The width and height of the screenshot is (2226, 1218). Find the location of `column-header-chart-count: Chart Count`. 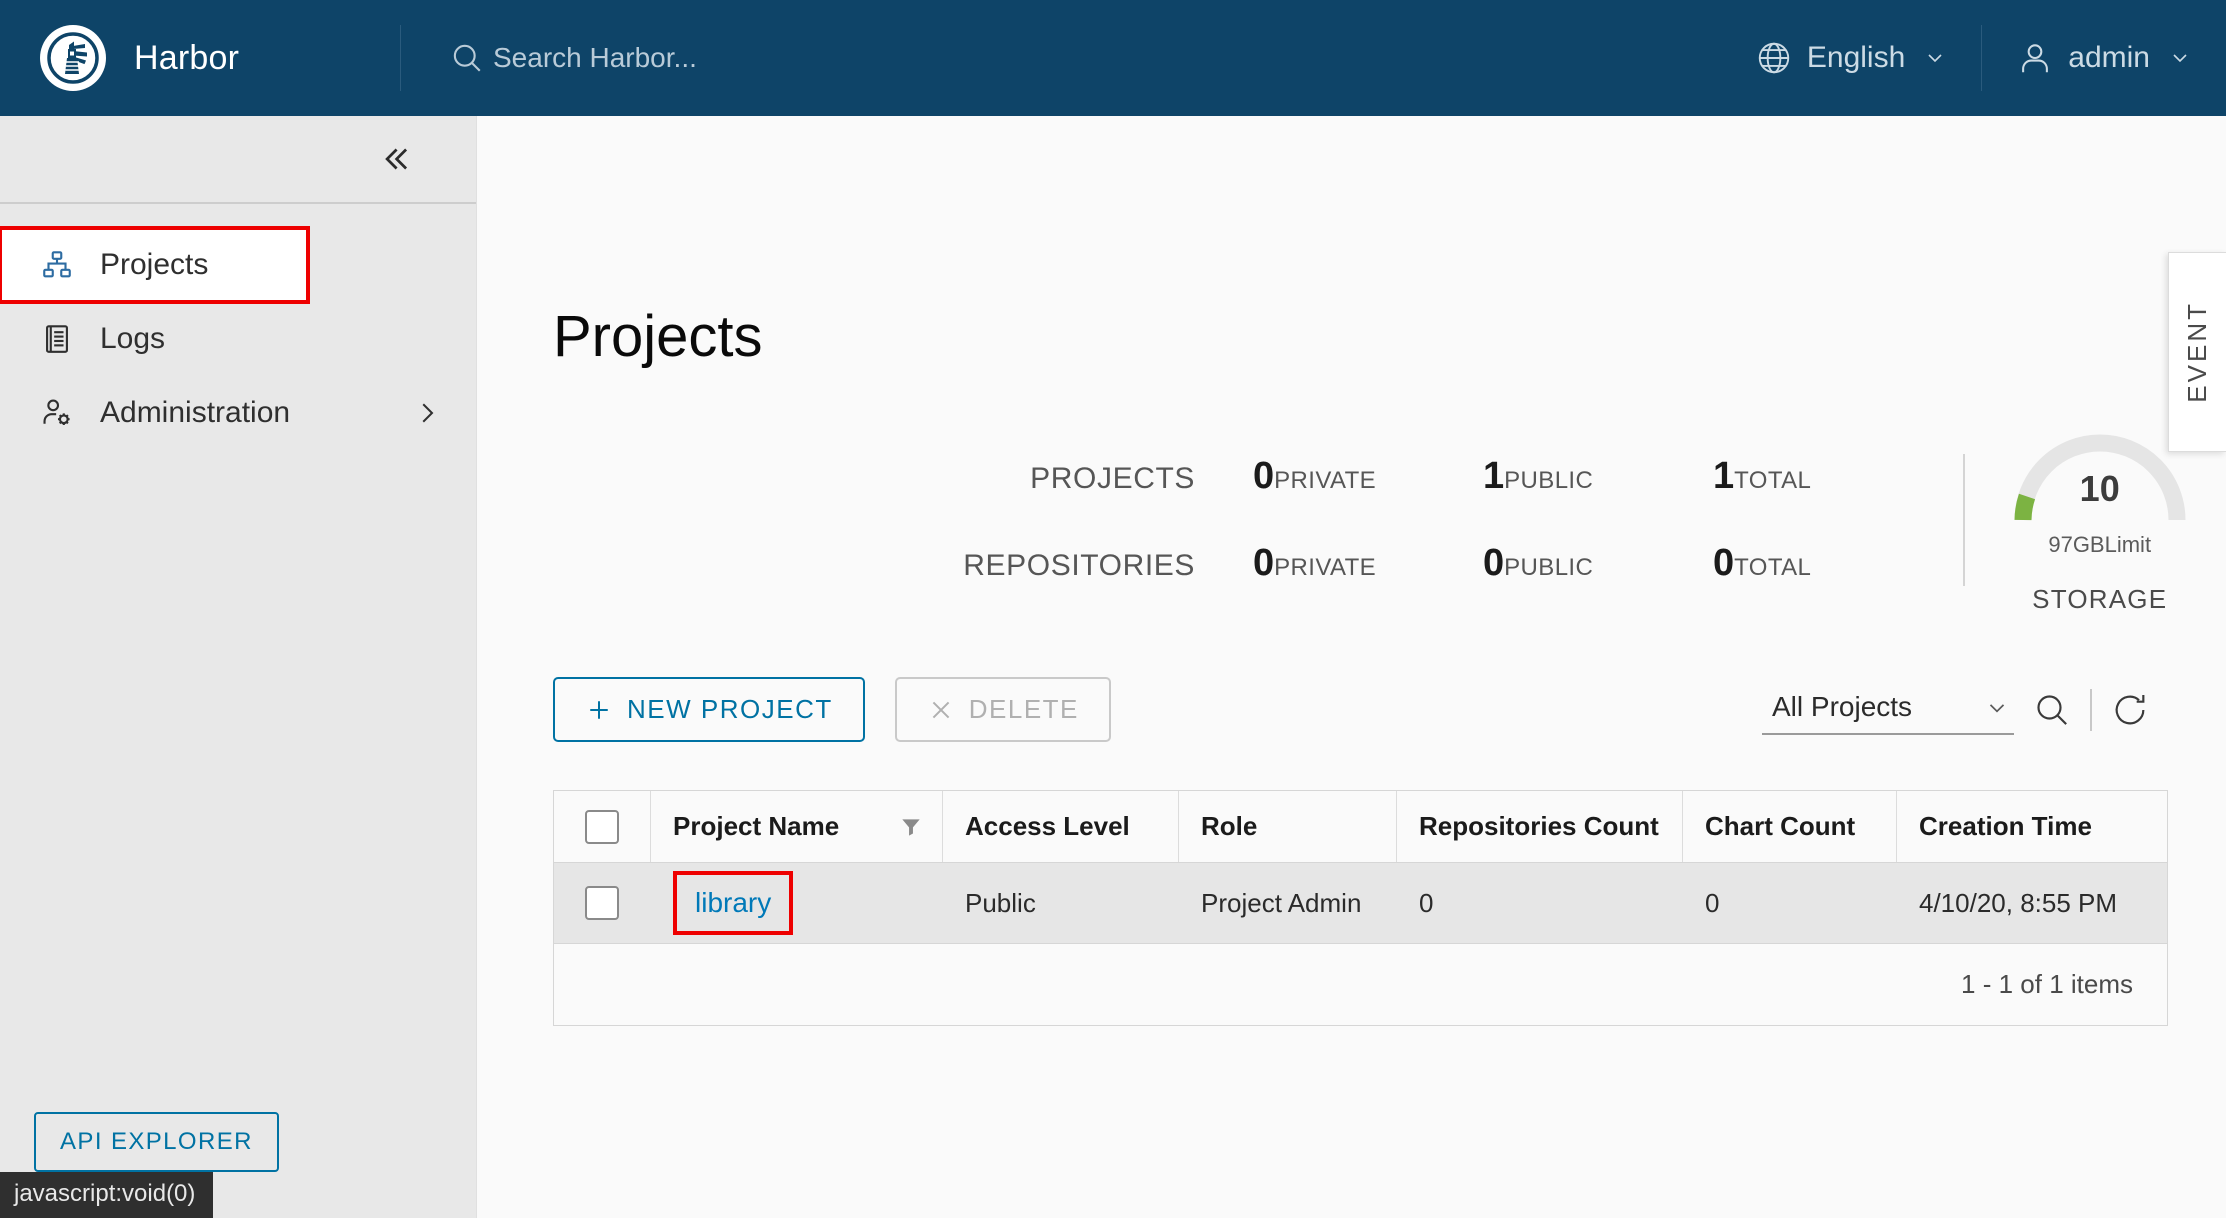

column-header-chart-count: Chart Count is located at coordinates (1789, 826).